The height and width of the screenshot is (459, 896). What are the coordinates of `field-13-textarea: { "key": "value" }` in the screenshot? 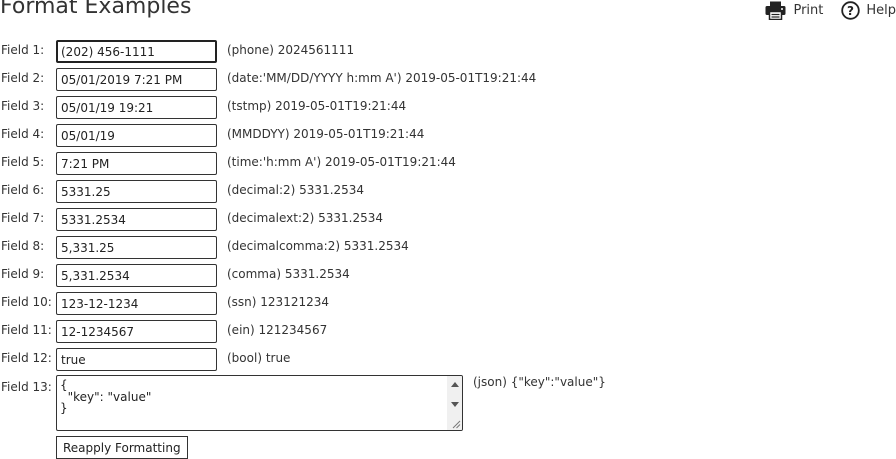 It's located at (252, 403).